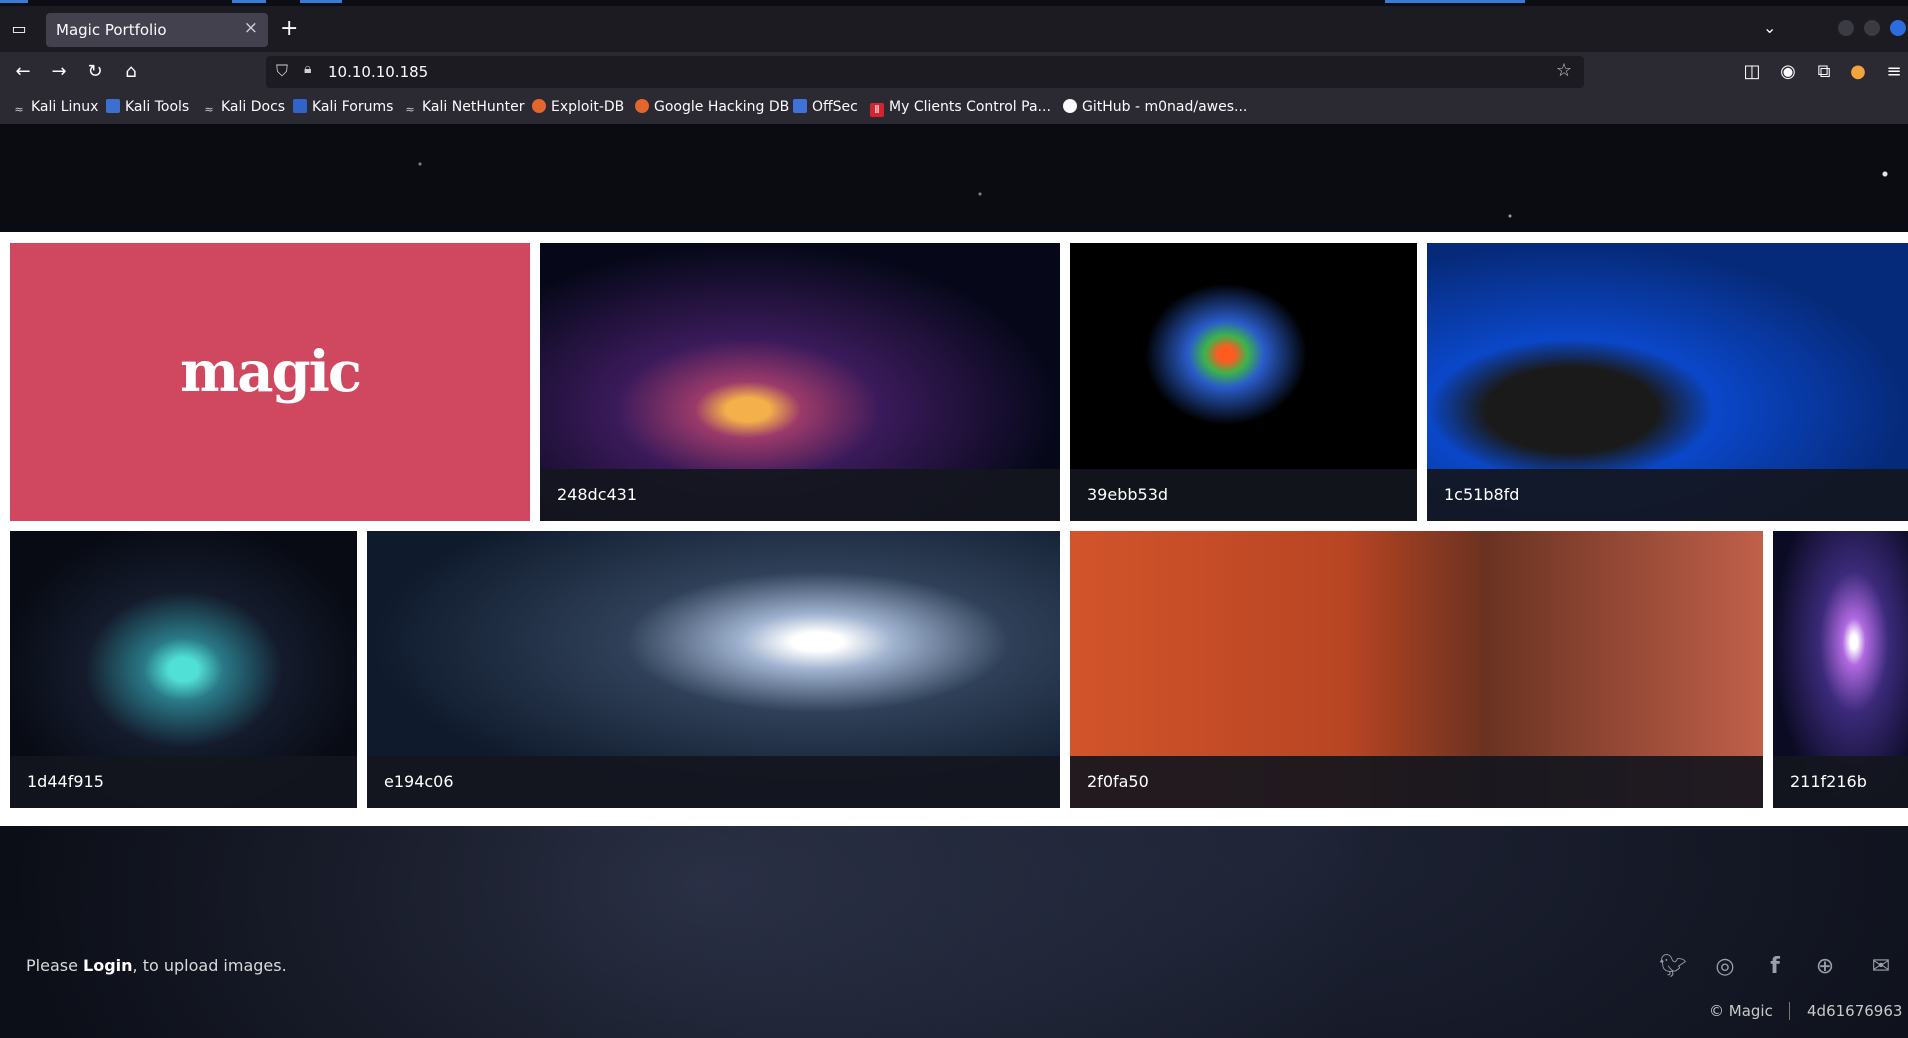 The height and width of the screenshot is (1038, 1908). I want to click on tab-list-icon: ▭, so click(19, 29).